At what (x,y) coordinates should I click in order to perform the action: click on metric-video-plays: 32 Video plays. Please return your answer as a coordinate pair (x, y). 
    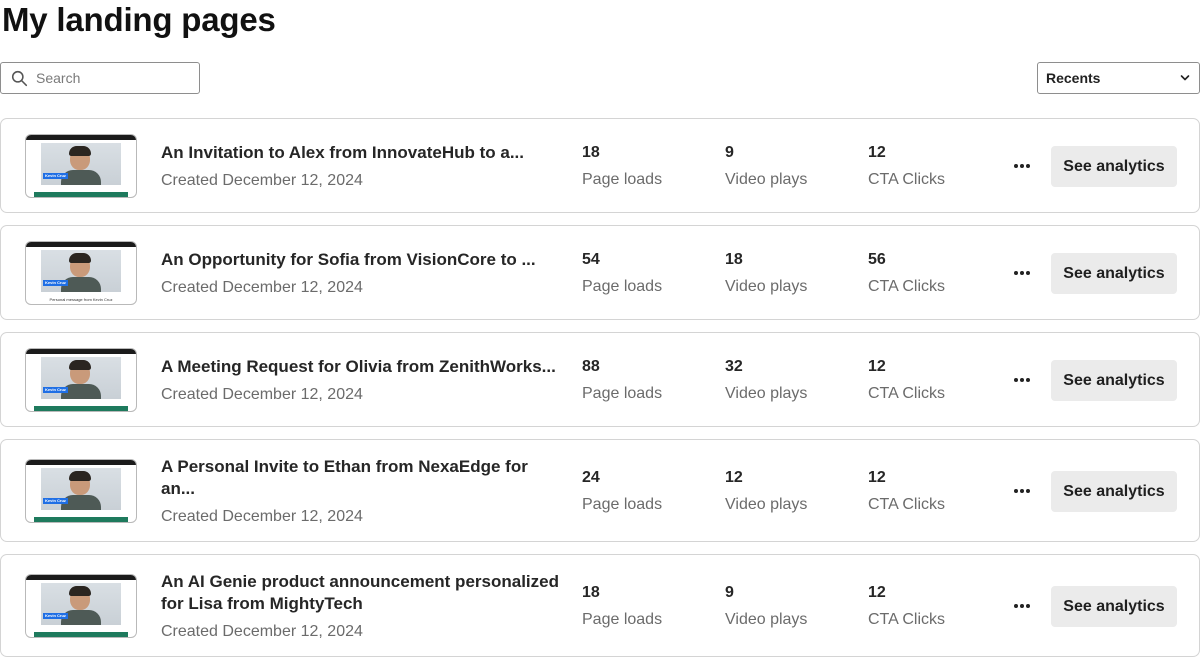
    Looking at the image, I should click on (790, 380).